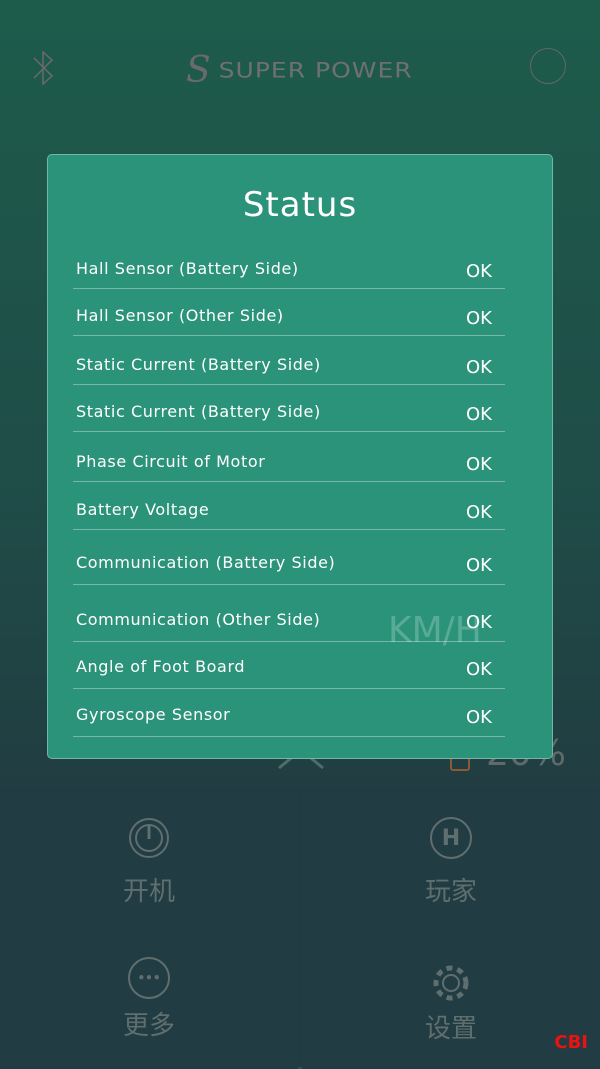 This screenshot has height=1069, width=600. Describe the element at coordinates (289, 626) in the screenshot. I see `status-row: Communication (Other Side) OK` at that location.